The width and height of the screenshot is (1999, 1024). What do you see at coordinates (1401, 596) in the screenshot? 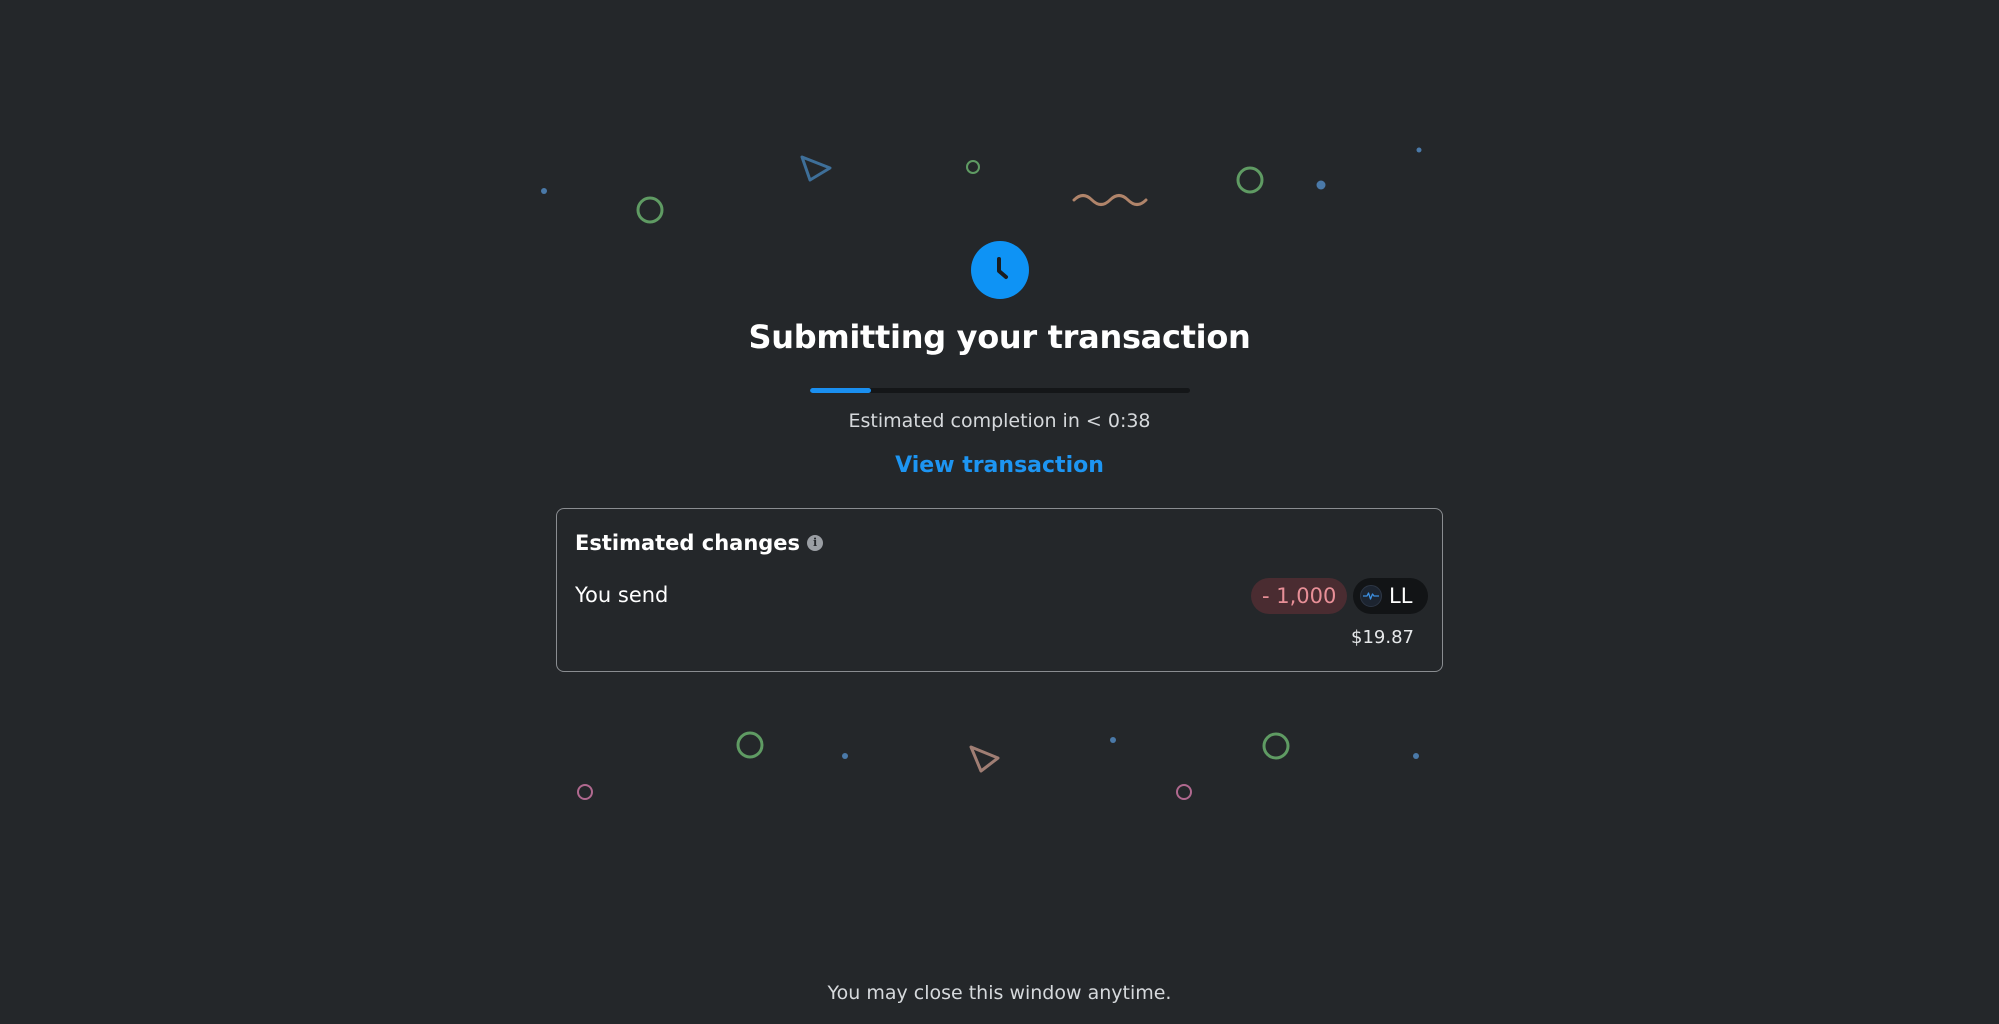
I see `token-symbol: LL` at bounding box center [1401, 596].